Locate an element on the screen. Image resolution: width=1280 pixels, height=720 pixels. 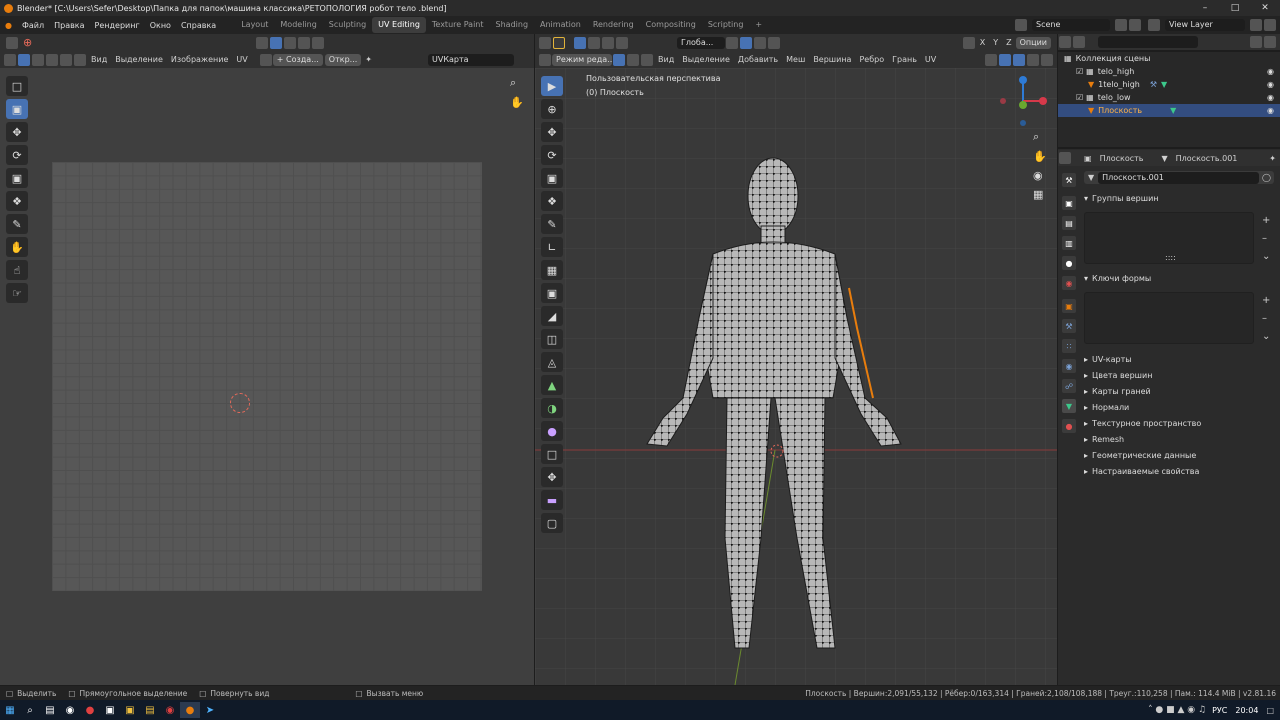
new-view-layer-icon is located at coordinates (1256, 25).